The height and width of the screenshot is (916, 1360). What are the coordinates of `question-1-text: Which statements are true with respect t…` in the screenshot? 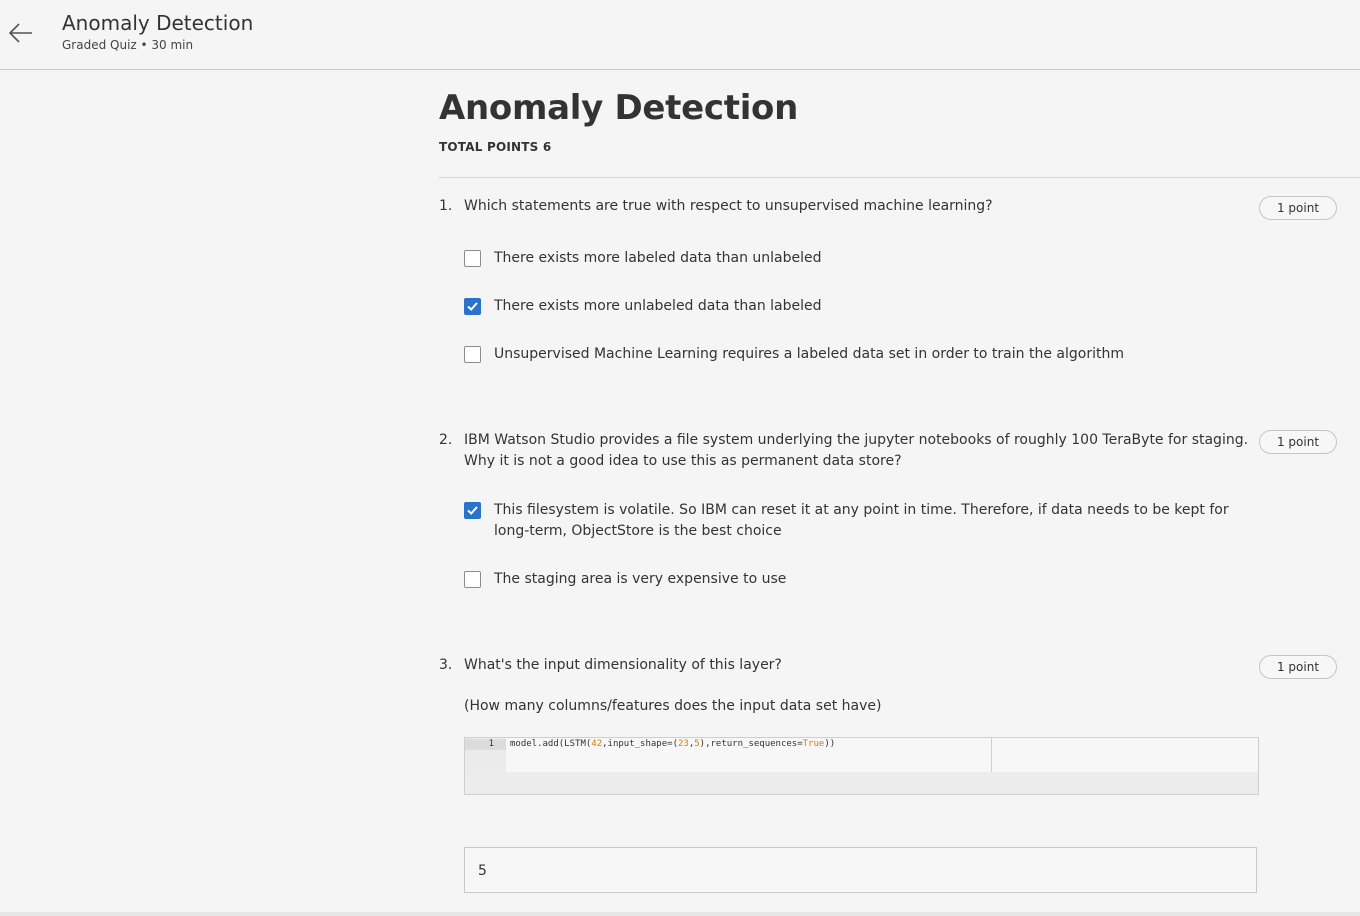 It's located at (728, 206).